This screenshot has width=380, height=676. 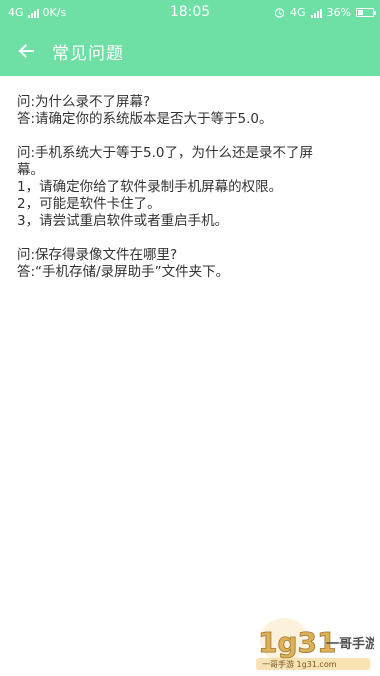 I want to click on back-button, so click(x=26, y=51).